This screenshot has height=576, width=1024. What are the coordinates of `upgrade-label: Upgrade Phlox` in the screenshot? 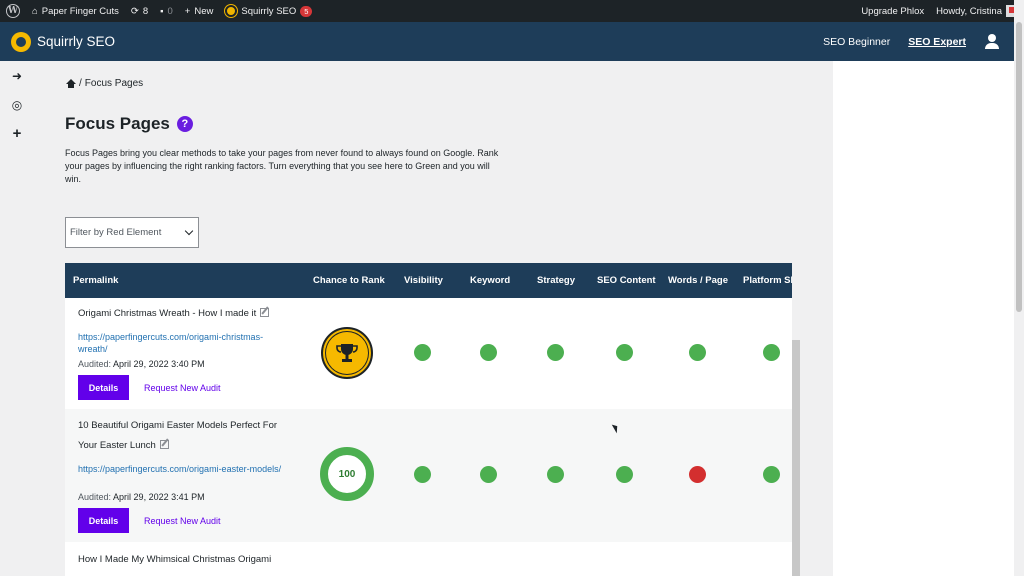 It's located at (893, 11).